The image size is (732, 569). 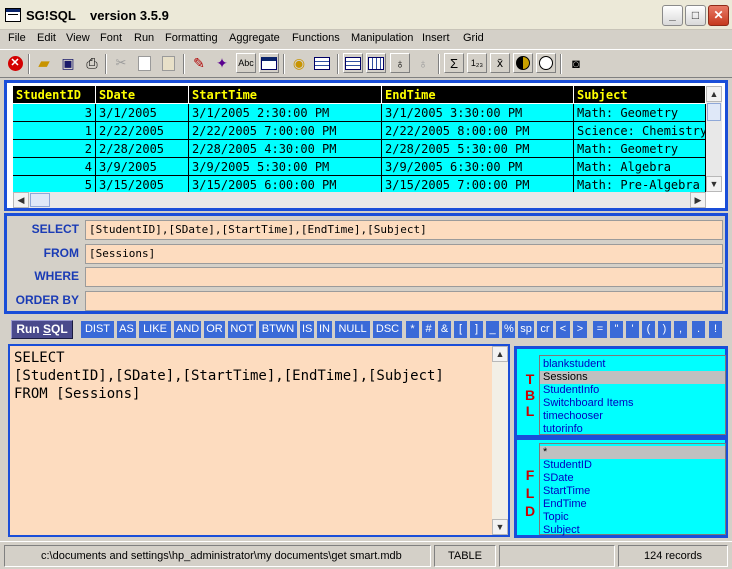 What do you see at coordinates (640, 184) in the screenshot?
I see `cell-subject: Math: Pre-Algebra` at bounding box center [640, 184].